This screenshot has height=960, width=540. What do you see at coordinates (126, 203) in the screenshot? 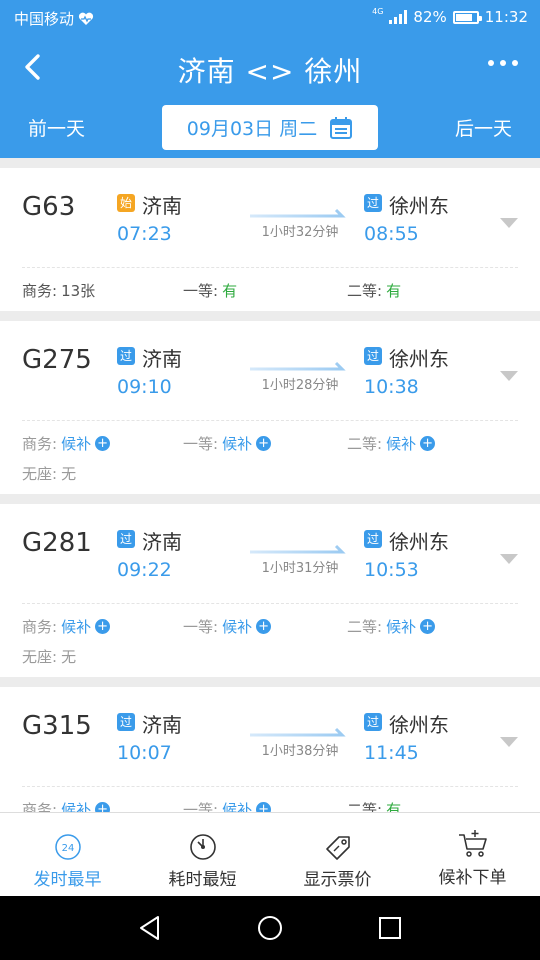
I see `departure-badge: 始` at bounding box center [126, 203].